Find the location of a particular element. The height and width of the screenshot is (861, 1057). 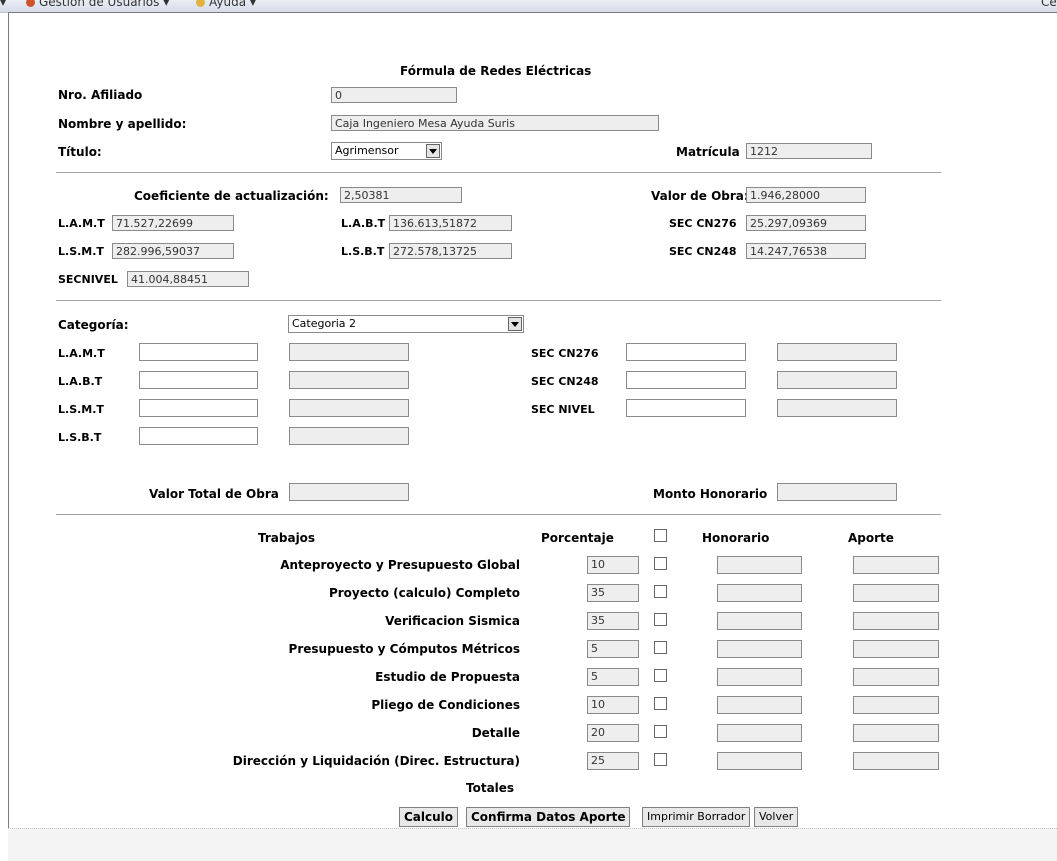

lsbt-label: L.S.B.T is located at coordinates (363, 251).